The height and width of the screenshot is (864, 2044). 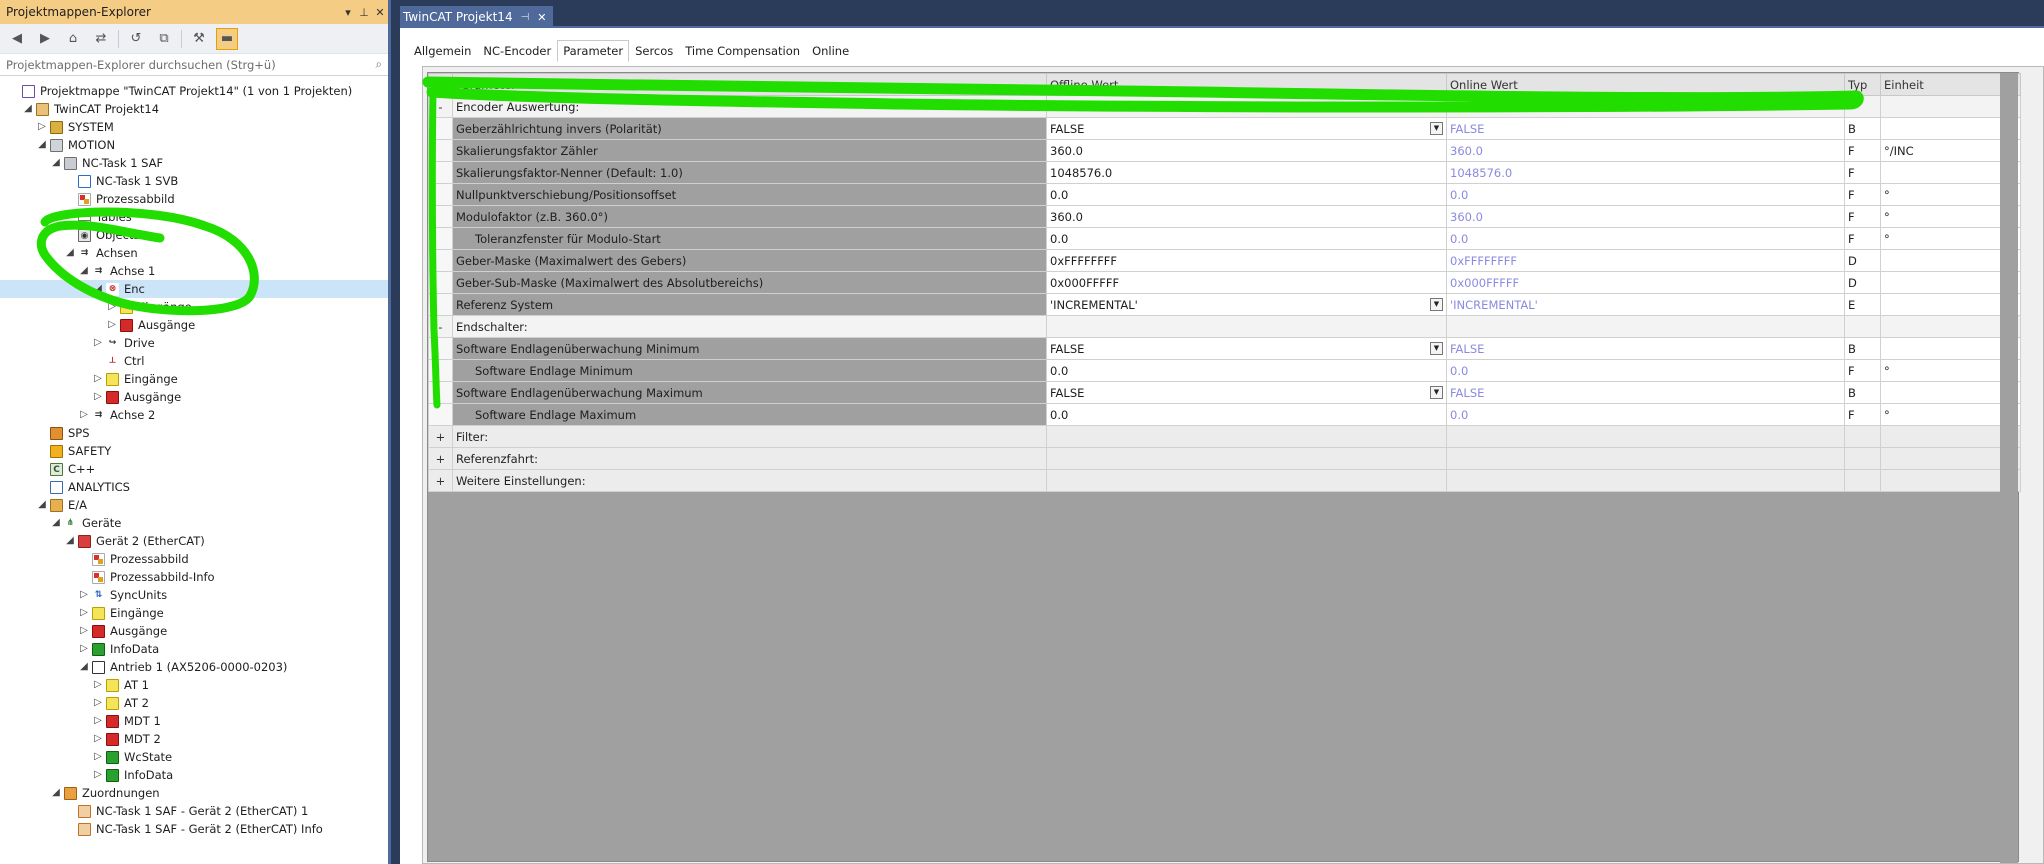 I want to click on offline-value: 0xFFFFFFFF, so click(x=1083, y=261).